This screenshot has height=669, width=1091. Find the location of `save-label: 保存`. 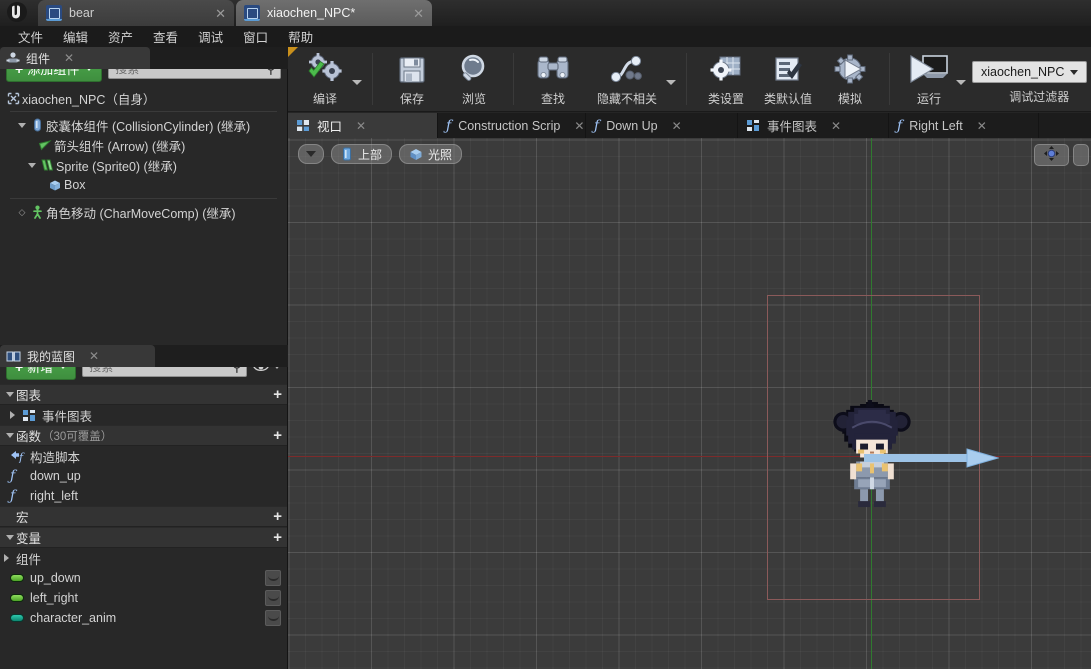

save-label: 保存 is located at coordinates (411, 99).